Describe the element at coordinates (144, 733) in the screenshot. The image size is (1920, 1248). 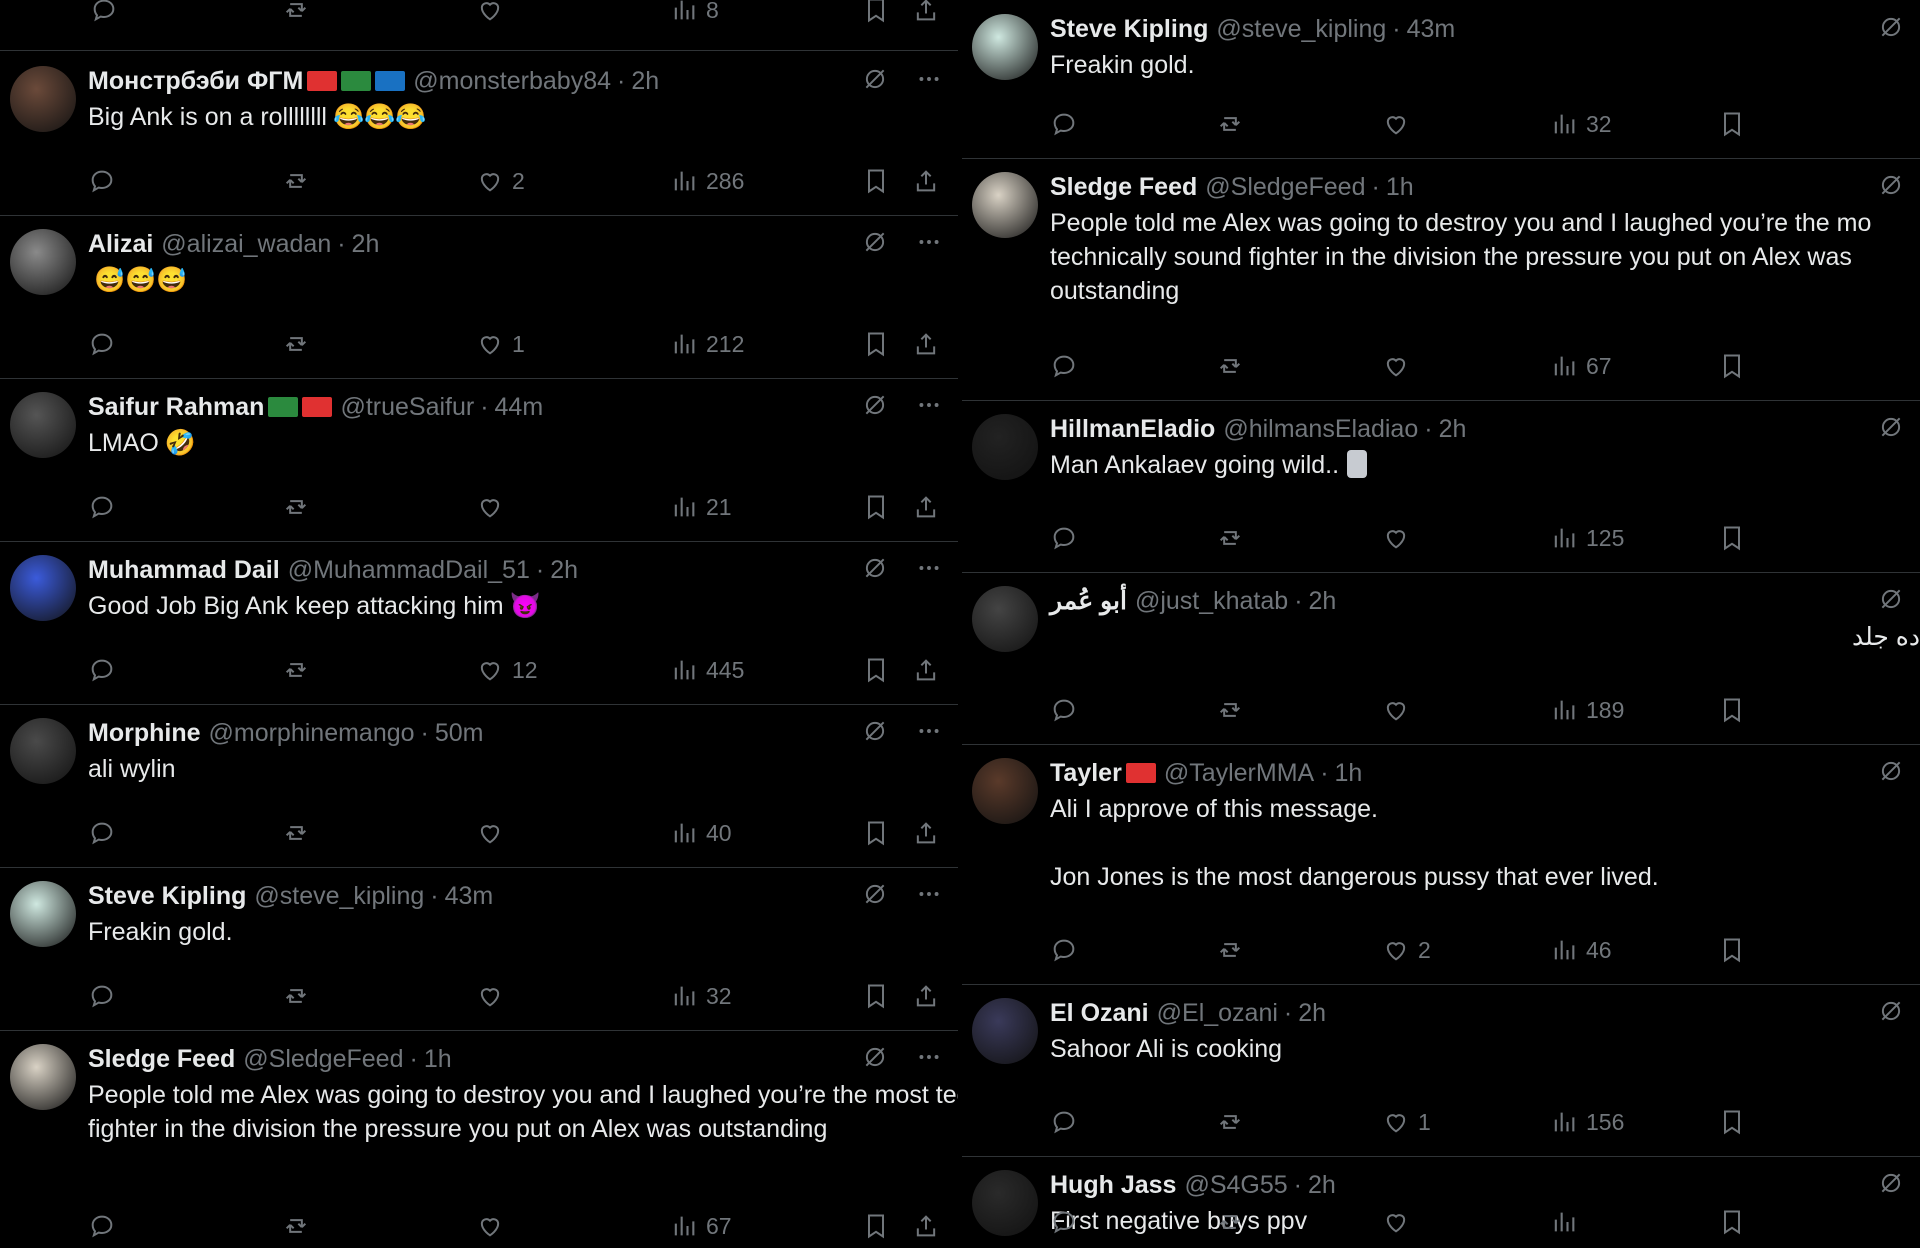
I see `display-name: Morphine` at that location.